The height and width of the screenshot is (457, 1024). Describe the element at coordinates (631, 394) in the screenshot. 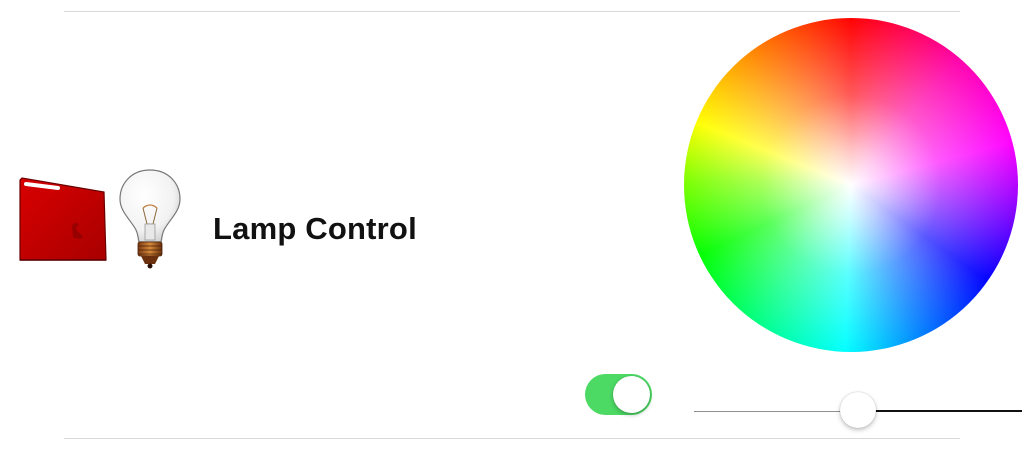

I see `toggle-knob` at that location.